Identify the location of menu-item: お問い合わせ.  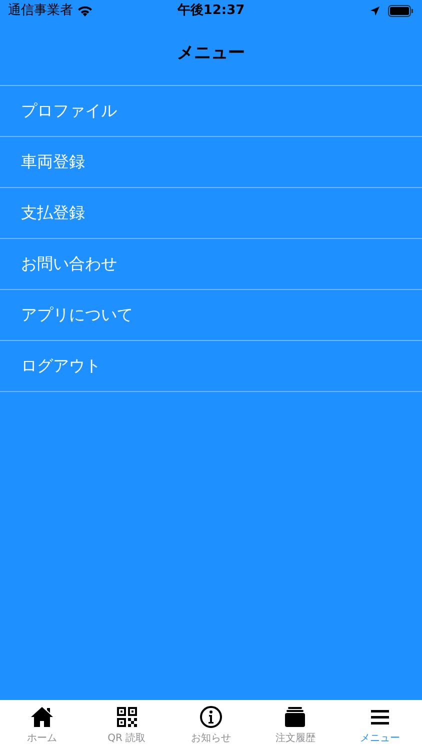
(211, 264).